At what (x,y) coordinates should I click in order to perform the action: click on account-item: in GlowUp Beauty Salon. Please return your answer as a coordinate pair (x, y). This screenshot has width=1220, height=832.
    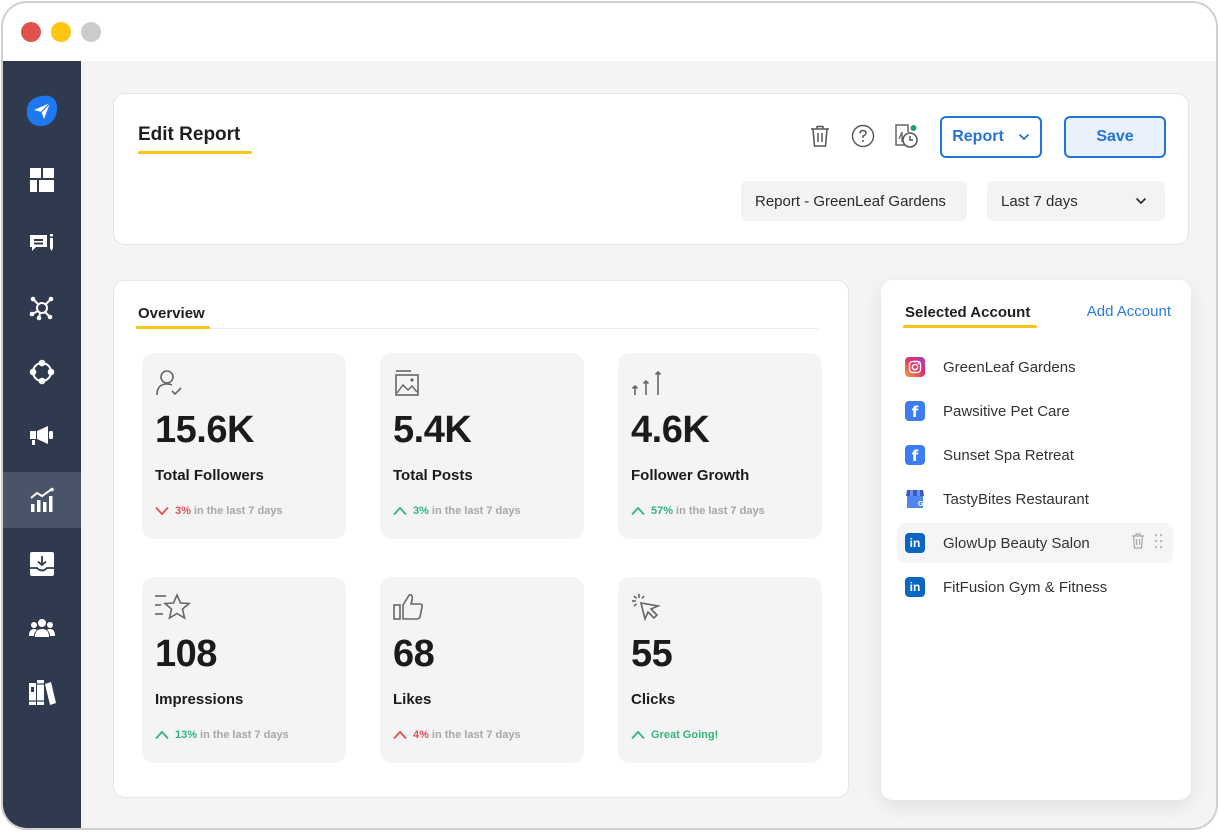
    Looking at the image, I should click on (1035, 543).